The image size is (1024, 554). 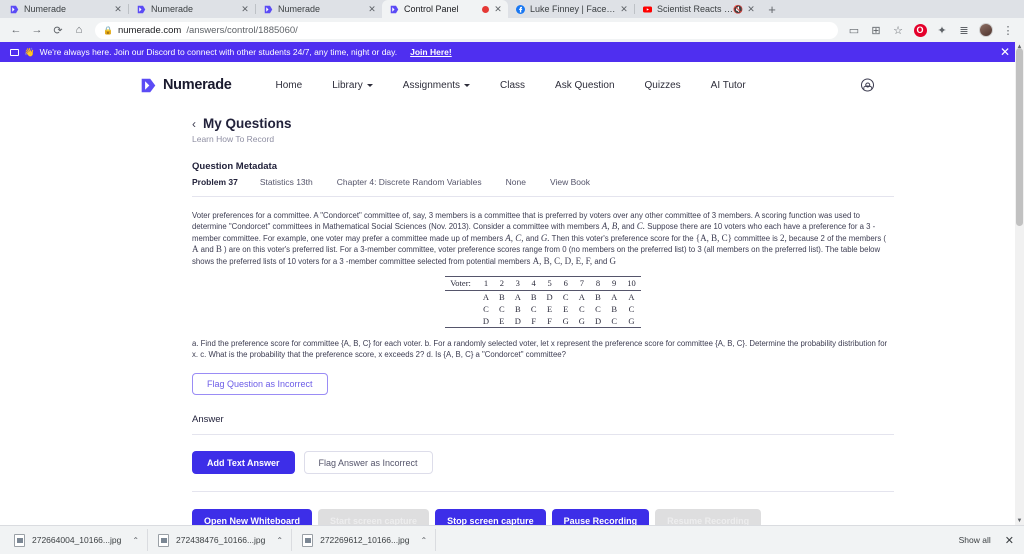 I want to click on download-item: 272269612_10166...jpg ⌃, so click(x=365, y=540).